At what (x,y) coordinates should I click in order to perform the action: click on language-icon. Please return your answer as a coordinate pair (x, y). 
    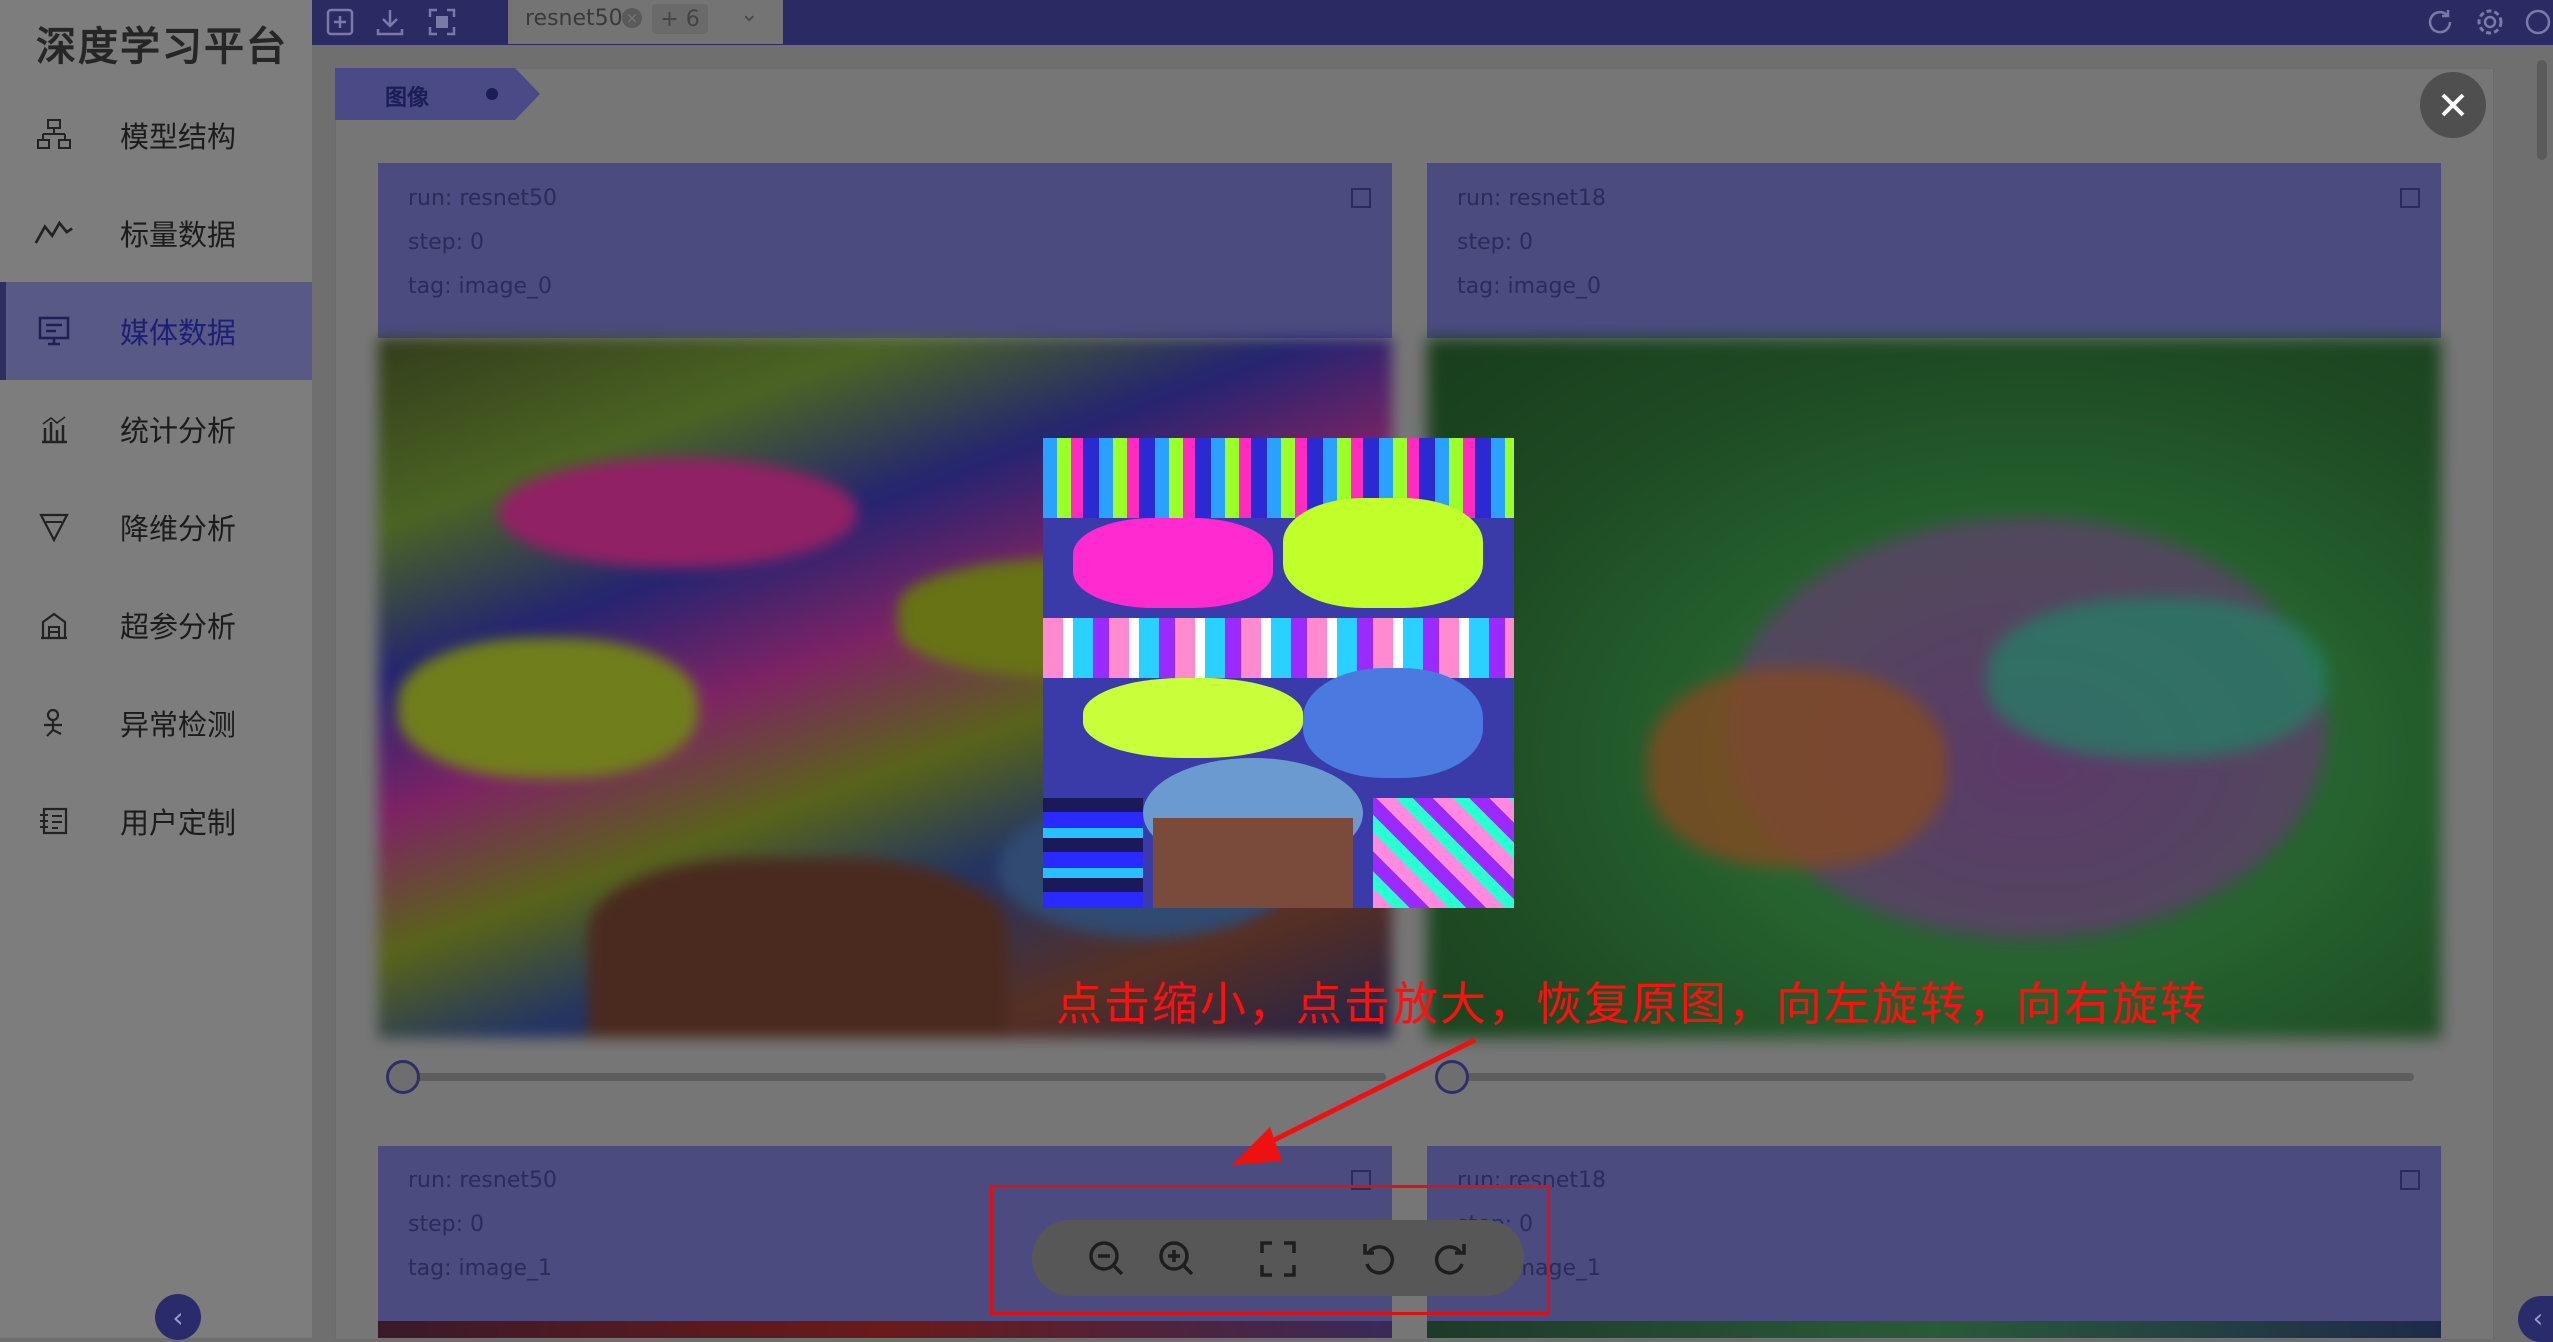
    Looking at the image, I should click on (2536, 22).